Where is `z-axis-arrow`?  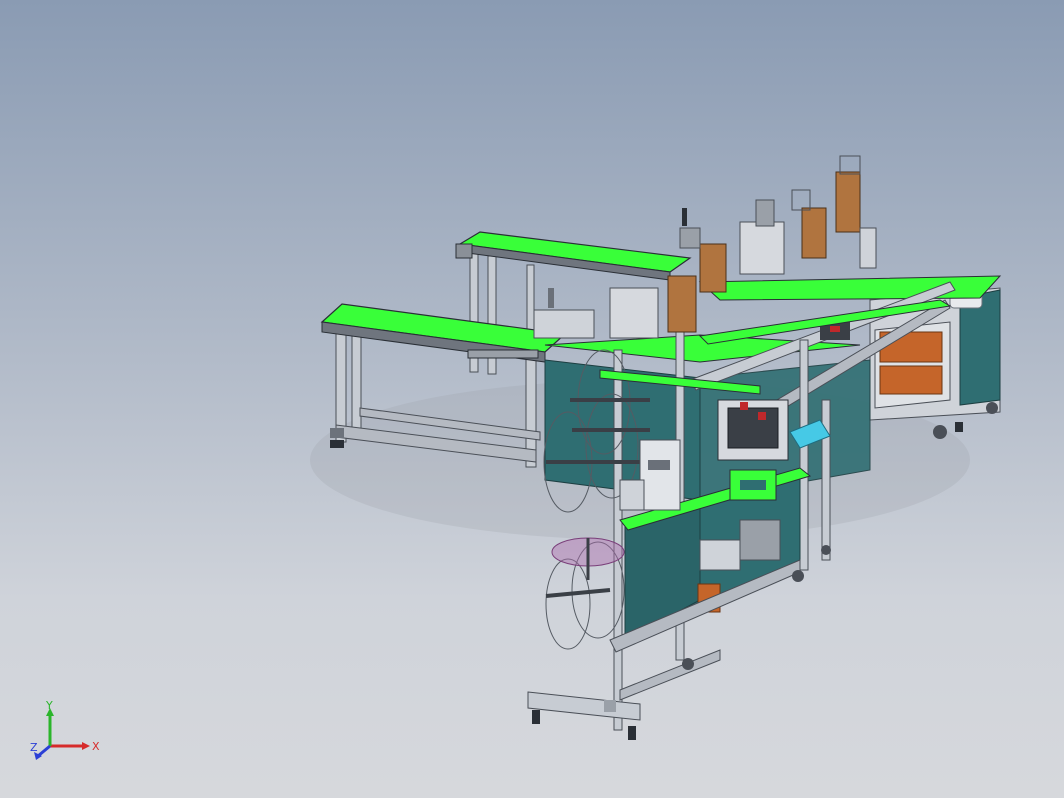 z-axis-arrow is located at coordinates (44, 751).